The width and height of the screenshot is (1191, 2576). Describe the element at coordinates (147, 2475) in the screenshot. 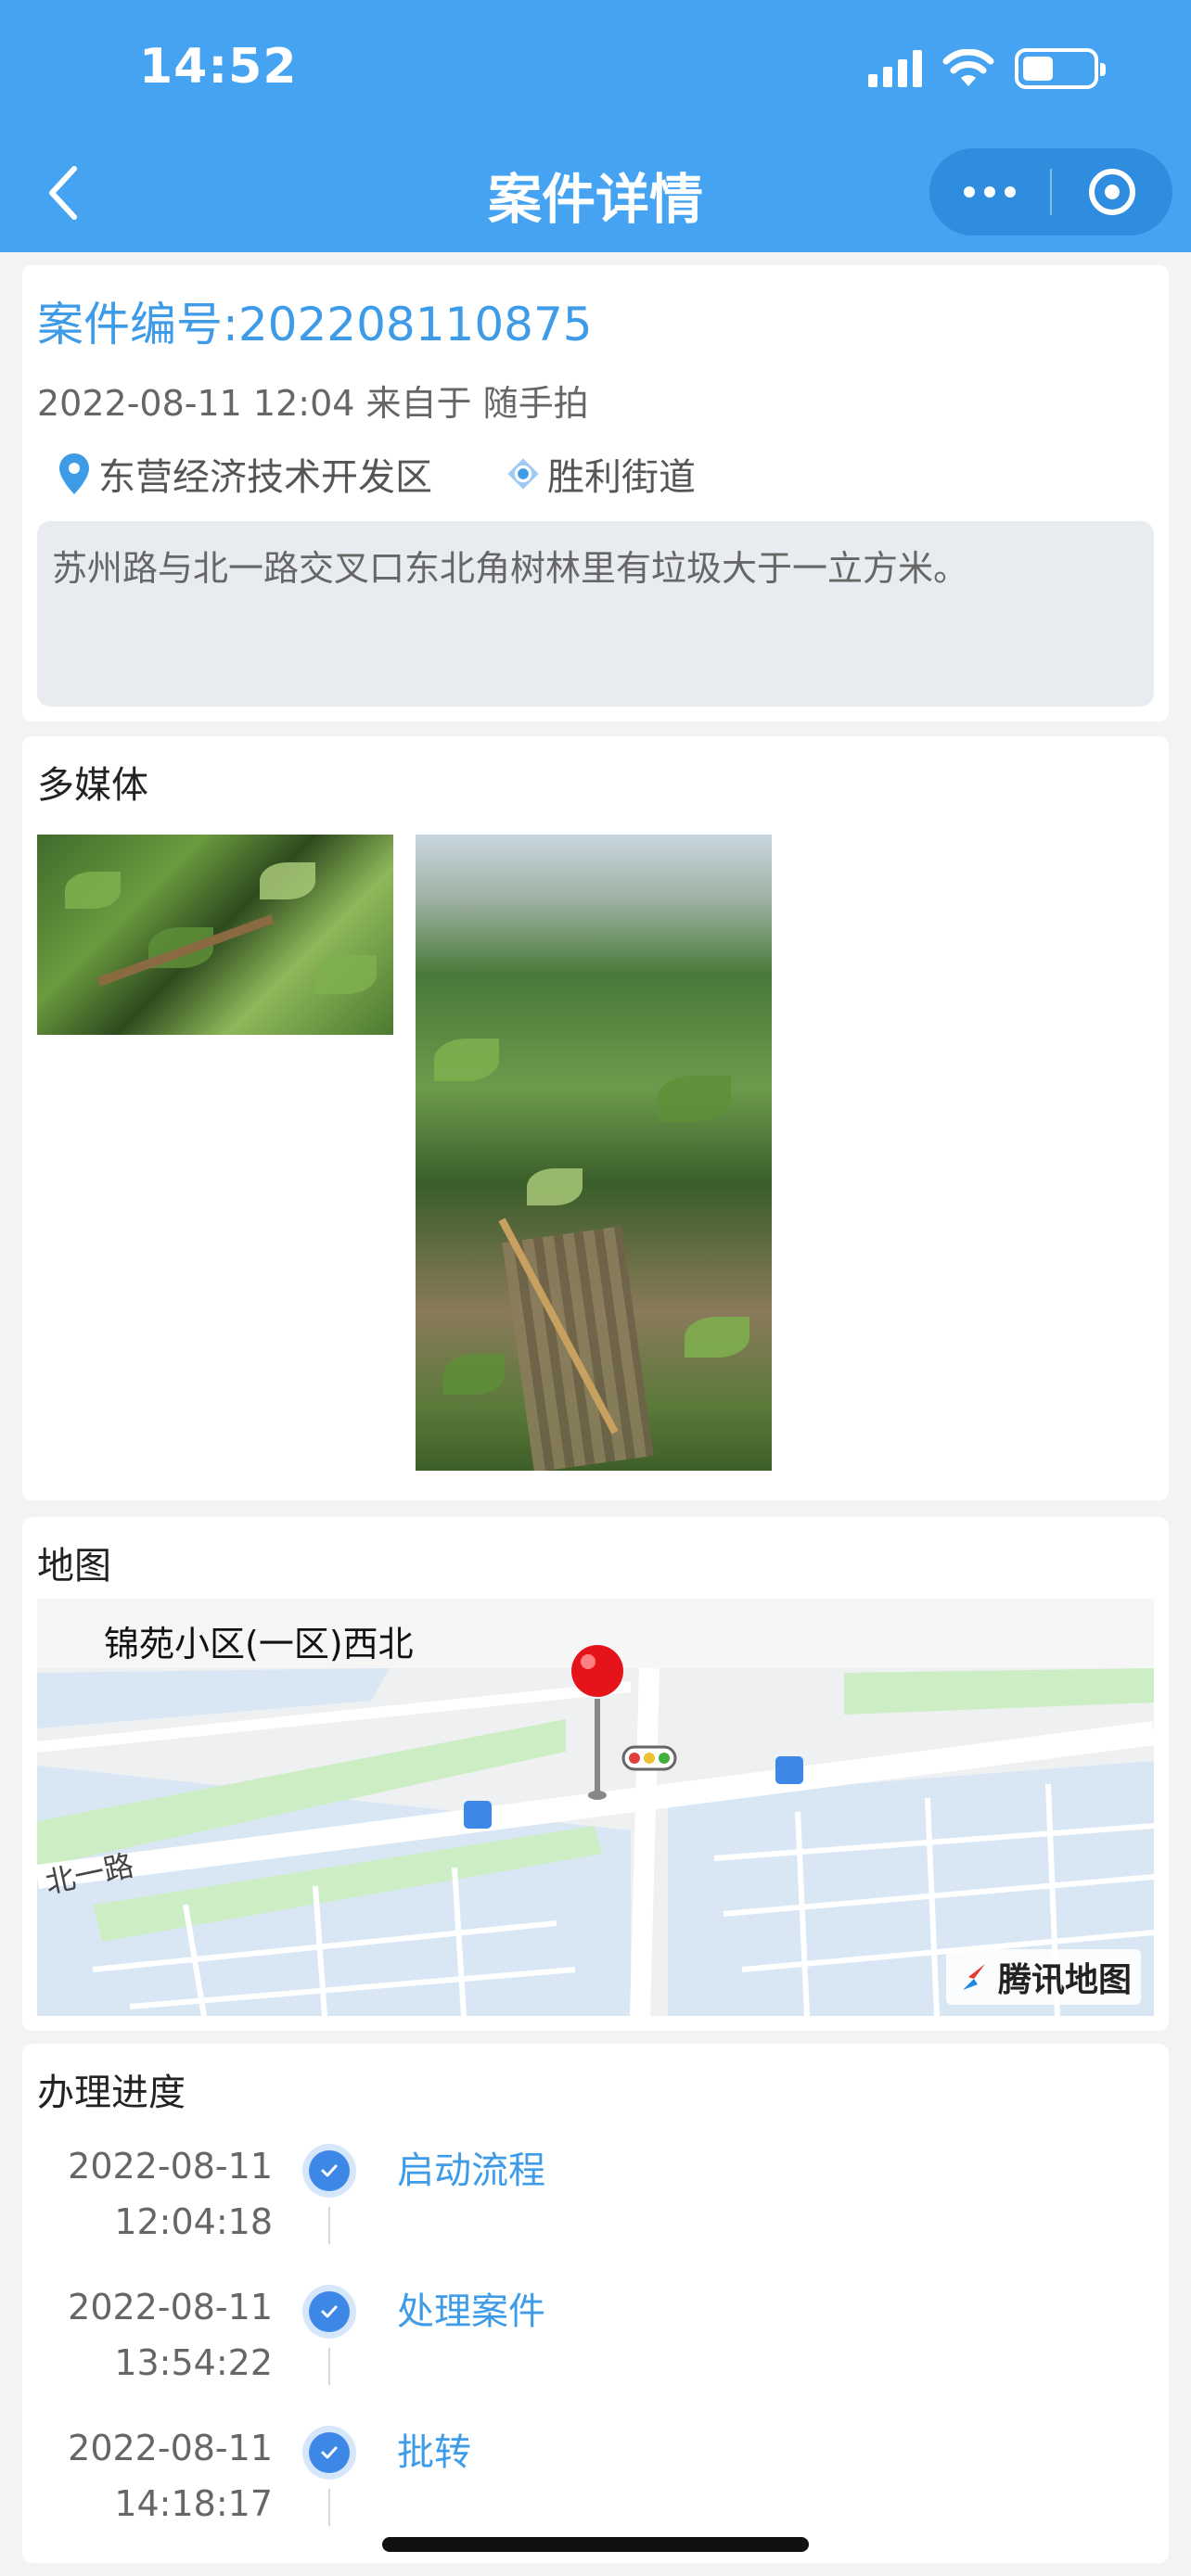

I see `step-datetime: 2022-08-11 14:18:17` at that location.